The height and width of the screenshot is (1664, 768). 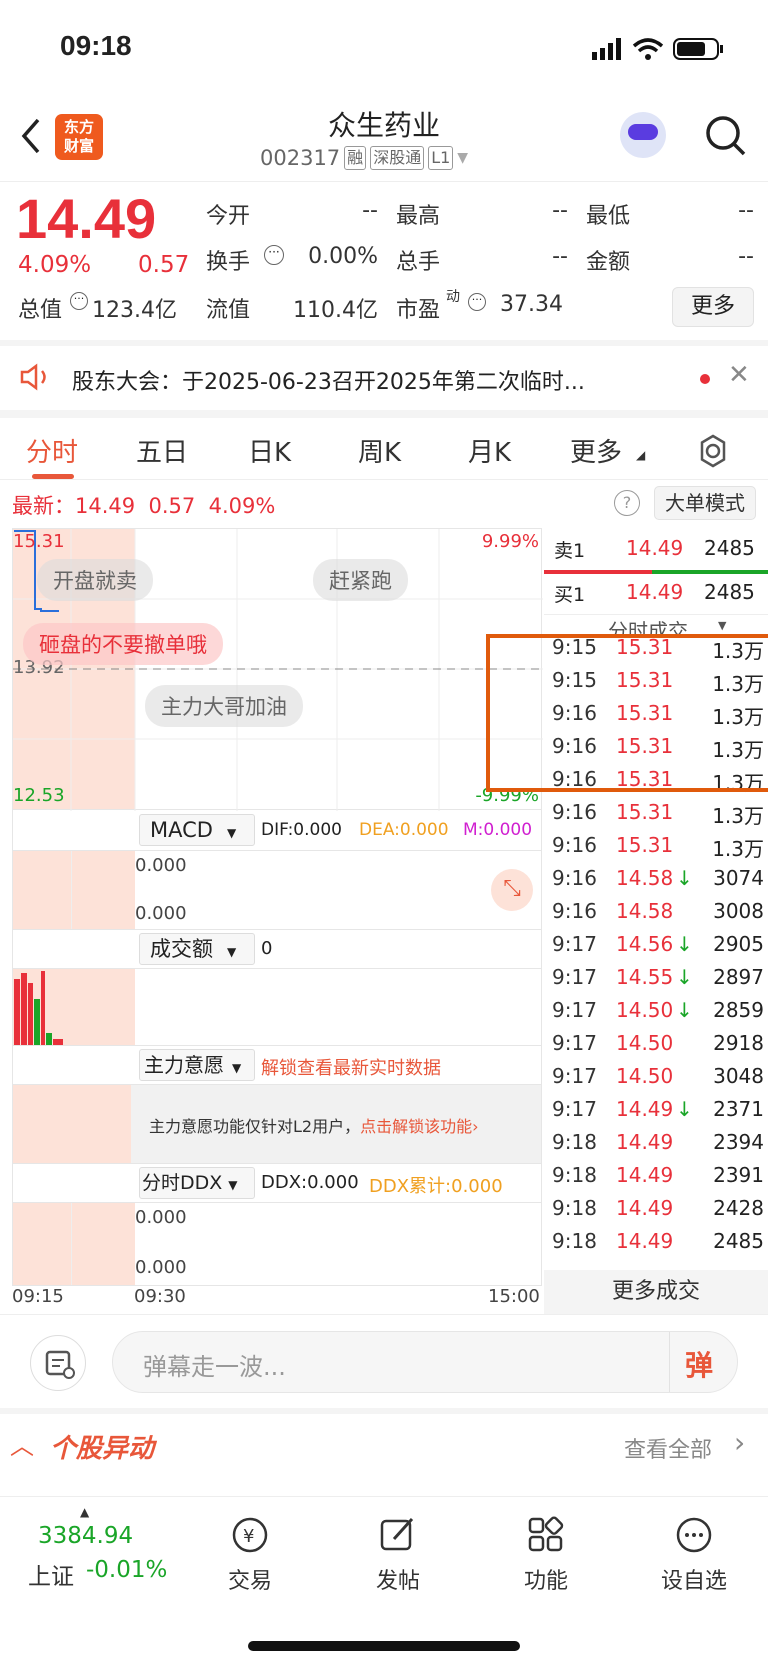 What do you see at coordinates (738, 1043) in the screenshot?
I see `tick-volume: 2918` at bounding box center [738, 1043].